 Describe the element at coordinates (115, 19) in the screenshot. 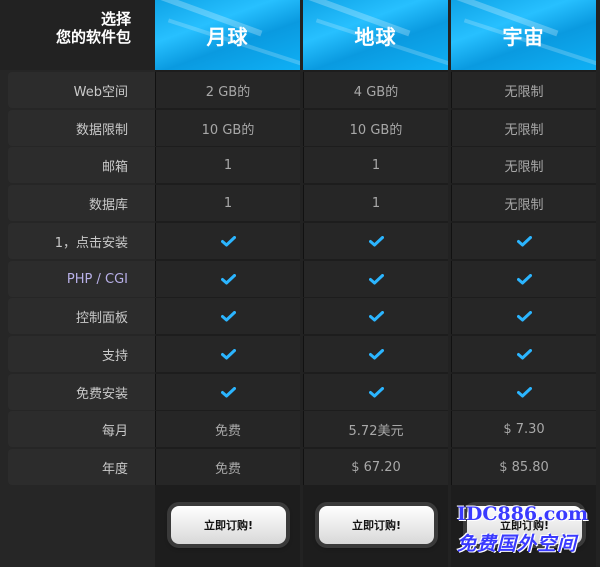

I see `title-line-1: 选择` at that location.